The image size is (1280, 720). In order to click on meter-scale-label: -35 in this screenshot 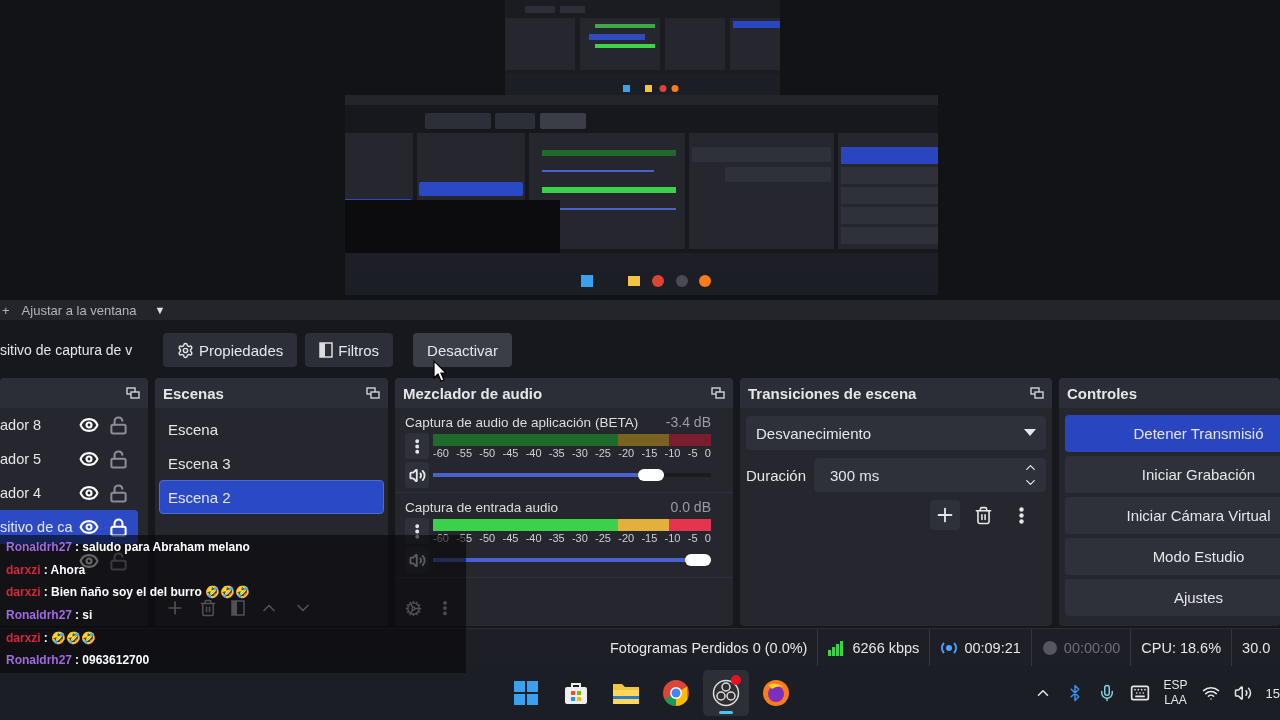, I will do `click(556, 537)`.